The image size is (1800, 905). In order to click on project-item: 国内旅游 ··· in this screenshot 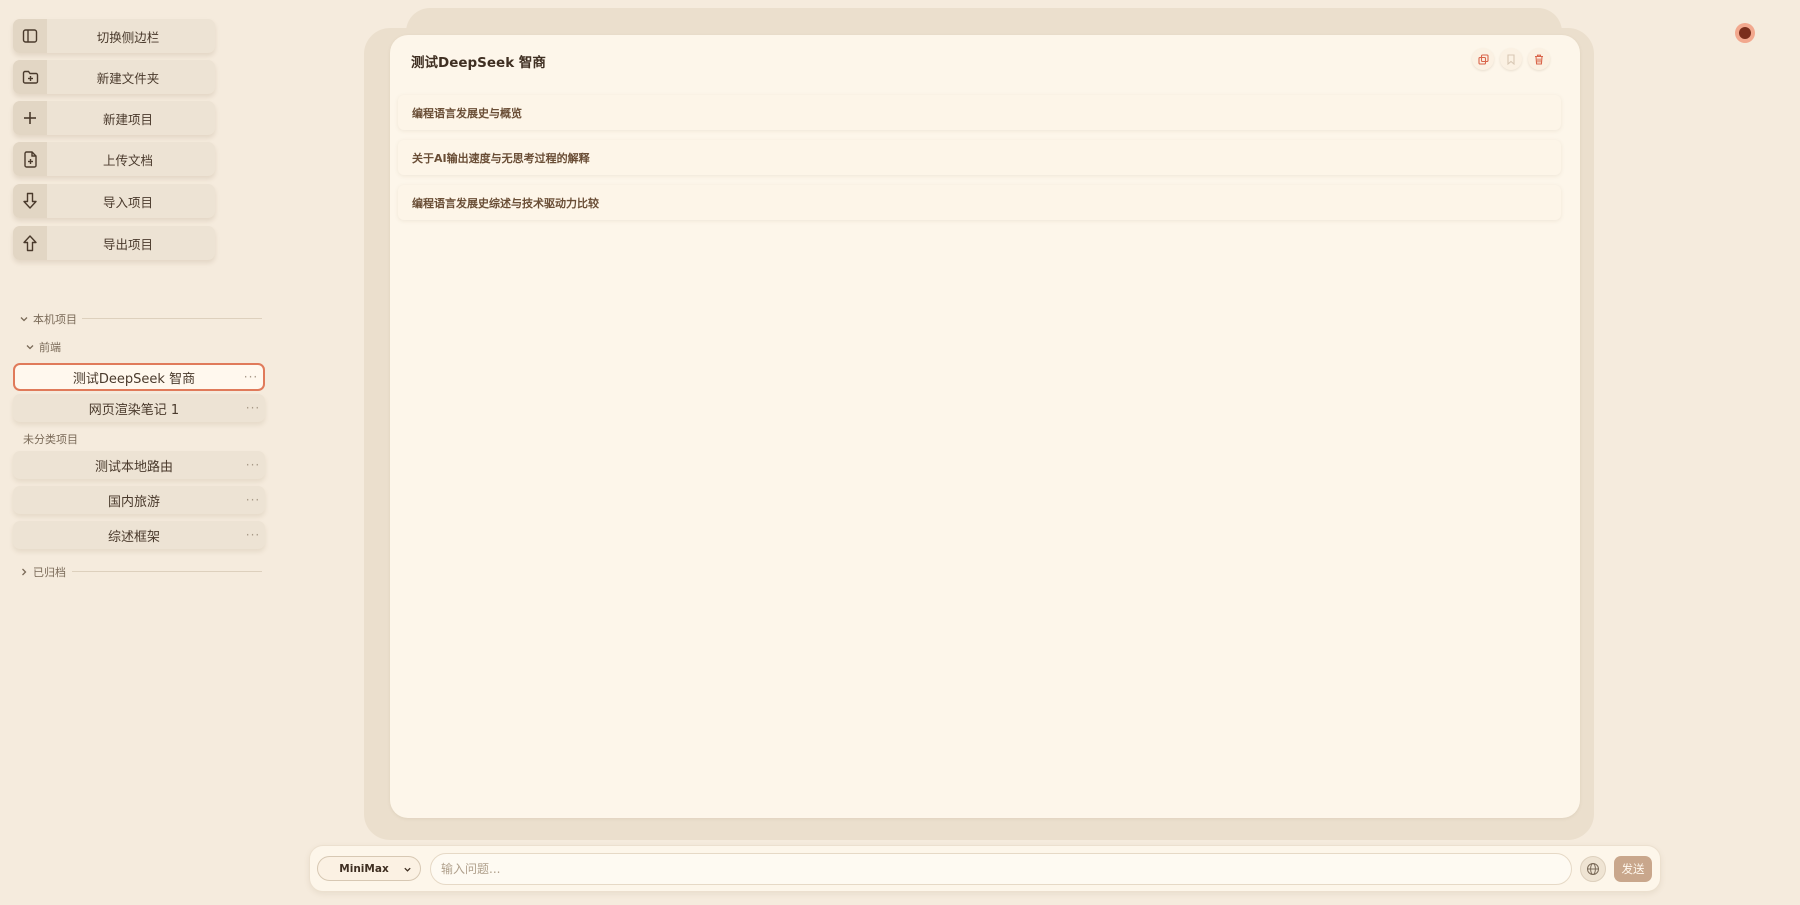, I will do `click(139, 500)`.